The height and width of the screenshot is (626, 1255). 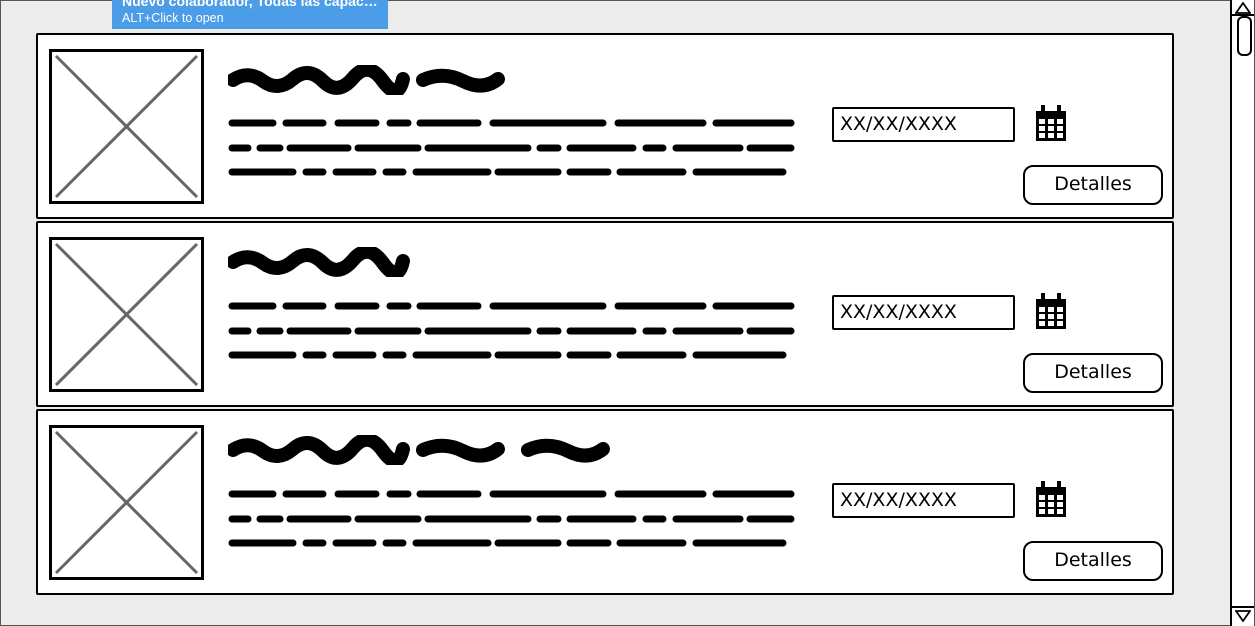 What do you see at coordinates (1243, 616) in the screenshot?
I see `scroll-down-arrow-icon` at bounding box center [1243, 616].